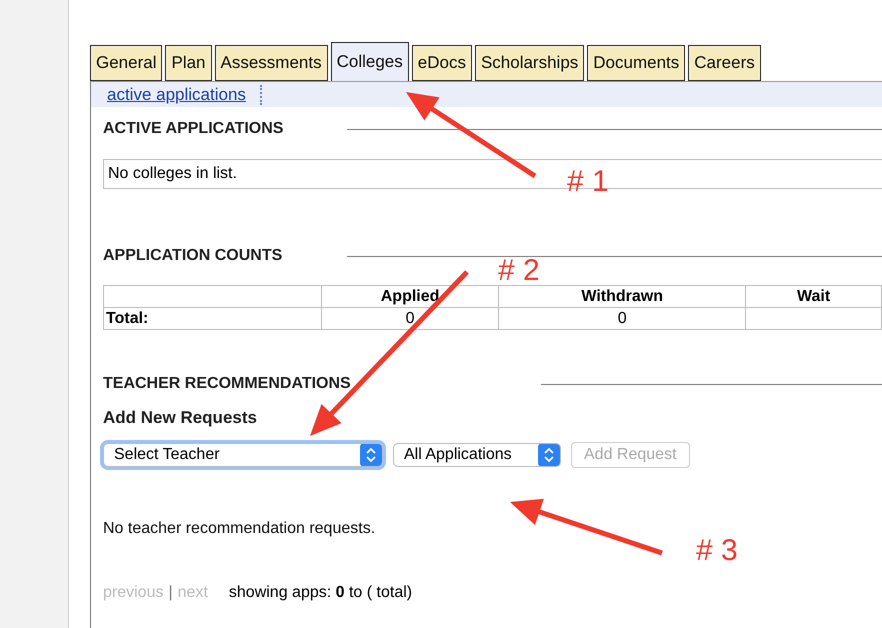  What do you see at coordinates (271, 63) in the screenshot?
I see `tab: Assessments` at bounding box center [271, 63].